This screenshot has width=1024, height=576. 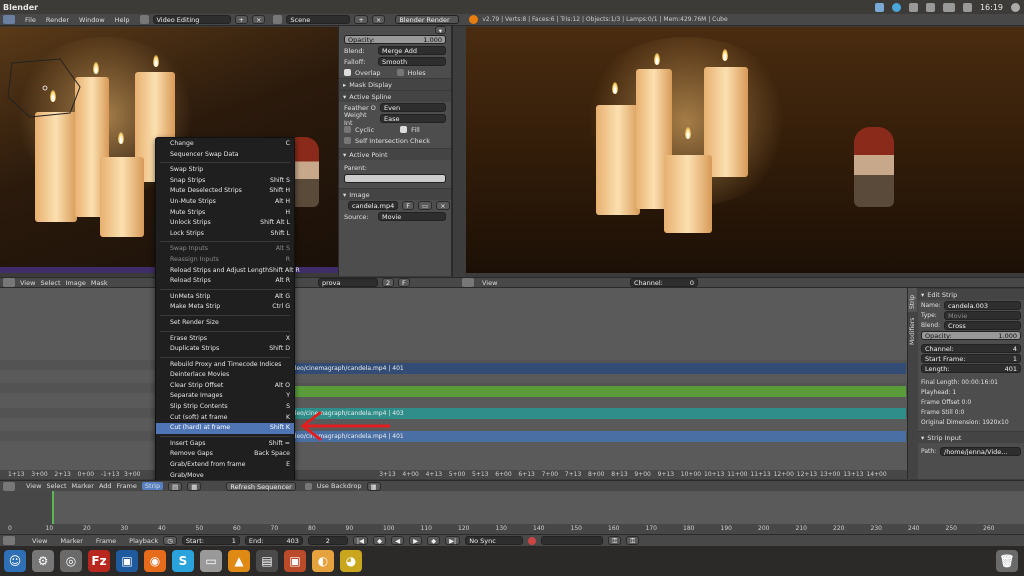 What do you see at coordinates (225, 365) in the screenshot?
I see `menu-item-rebuild-proxy-and-timecode-indices: Rebuild Proxy and Timecode Indices` at bounding box center [225, 365].